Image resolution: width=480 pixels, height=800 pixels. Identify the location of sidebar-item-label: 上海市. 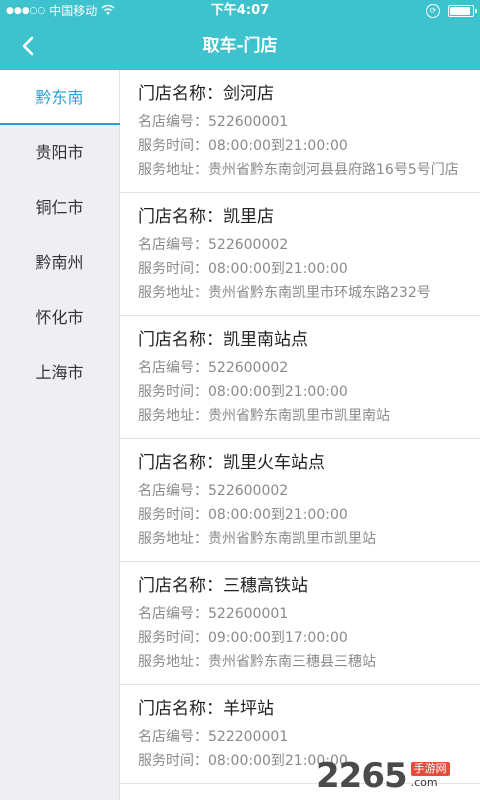
(59, 372).